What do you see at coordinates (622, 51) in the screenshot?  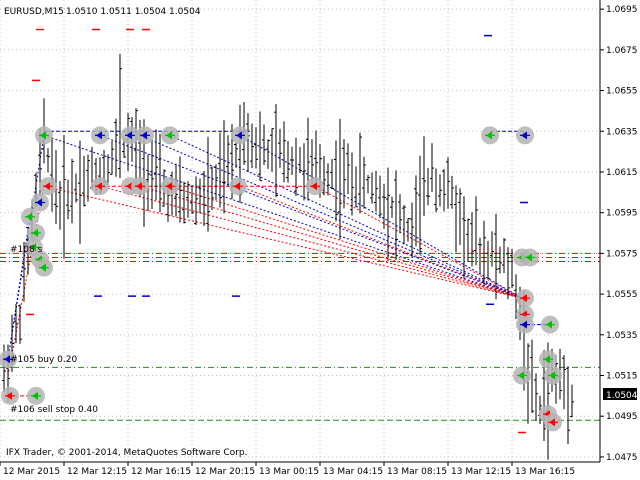 I see `price-tick-label: 1.0675` at bounding box center [622, 51].